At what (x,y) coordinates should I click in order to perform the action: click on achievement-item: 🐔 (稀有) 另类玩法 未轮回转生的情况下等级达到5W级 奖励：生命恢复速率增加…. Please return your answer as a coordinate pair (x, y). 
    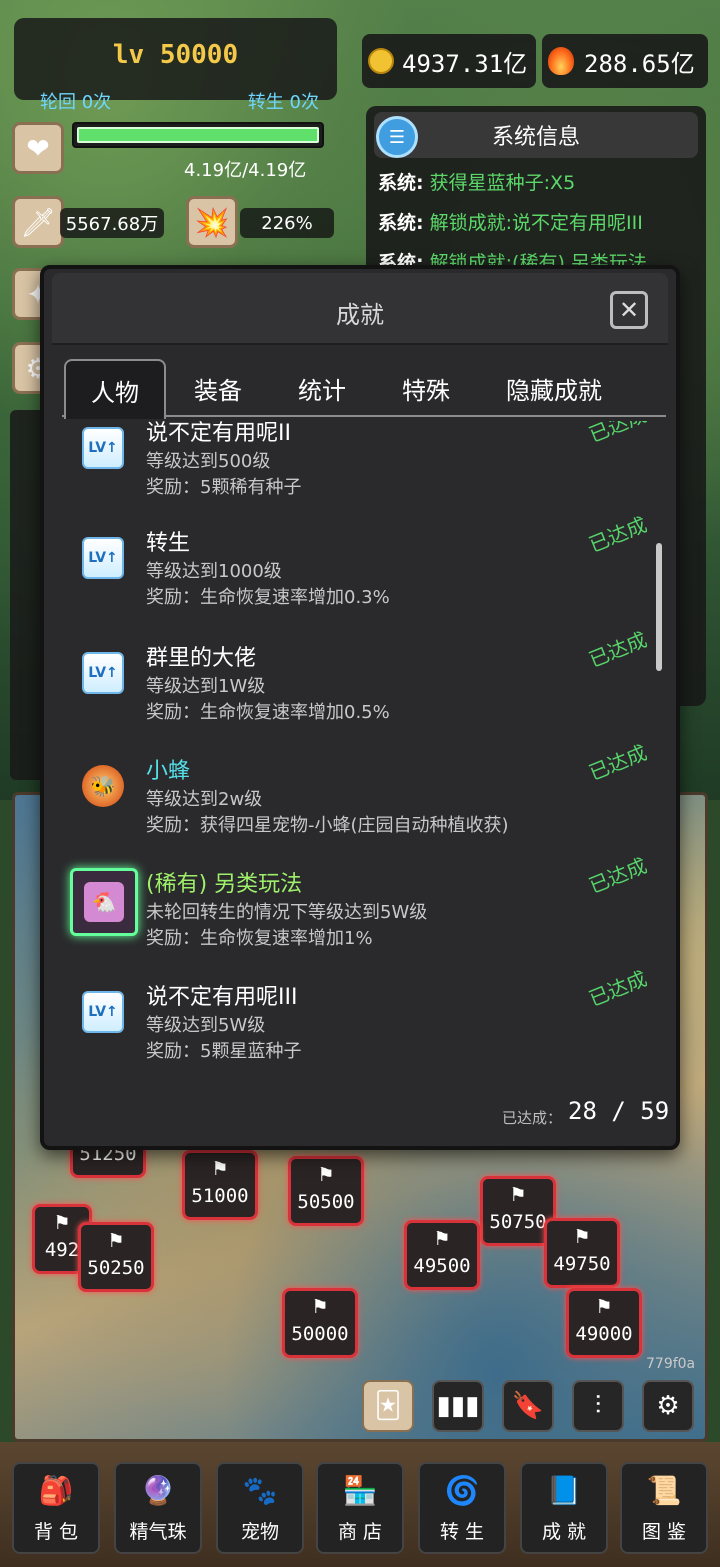
    Looking at the image, I should click on (354, 913).